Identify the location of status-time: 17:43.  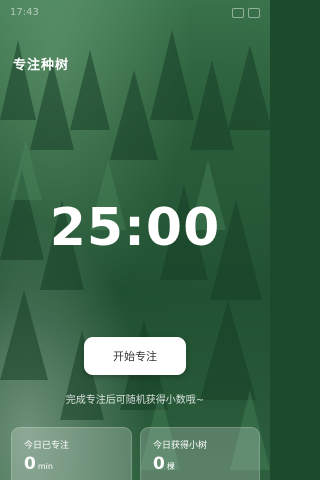
(24, 12).